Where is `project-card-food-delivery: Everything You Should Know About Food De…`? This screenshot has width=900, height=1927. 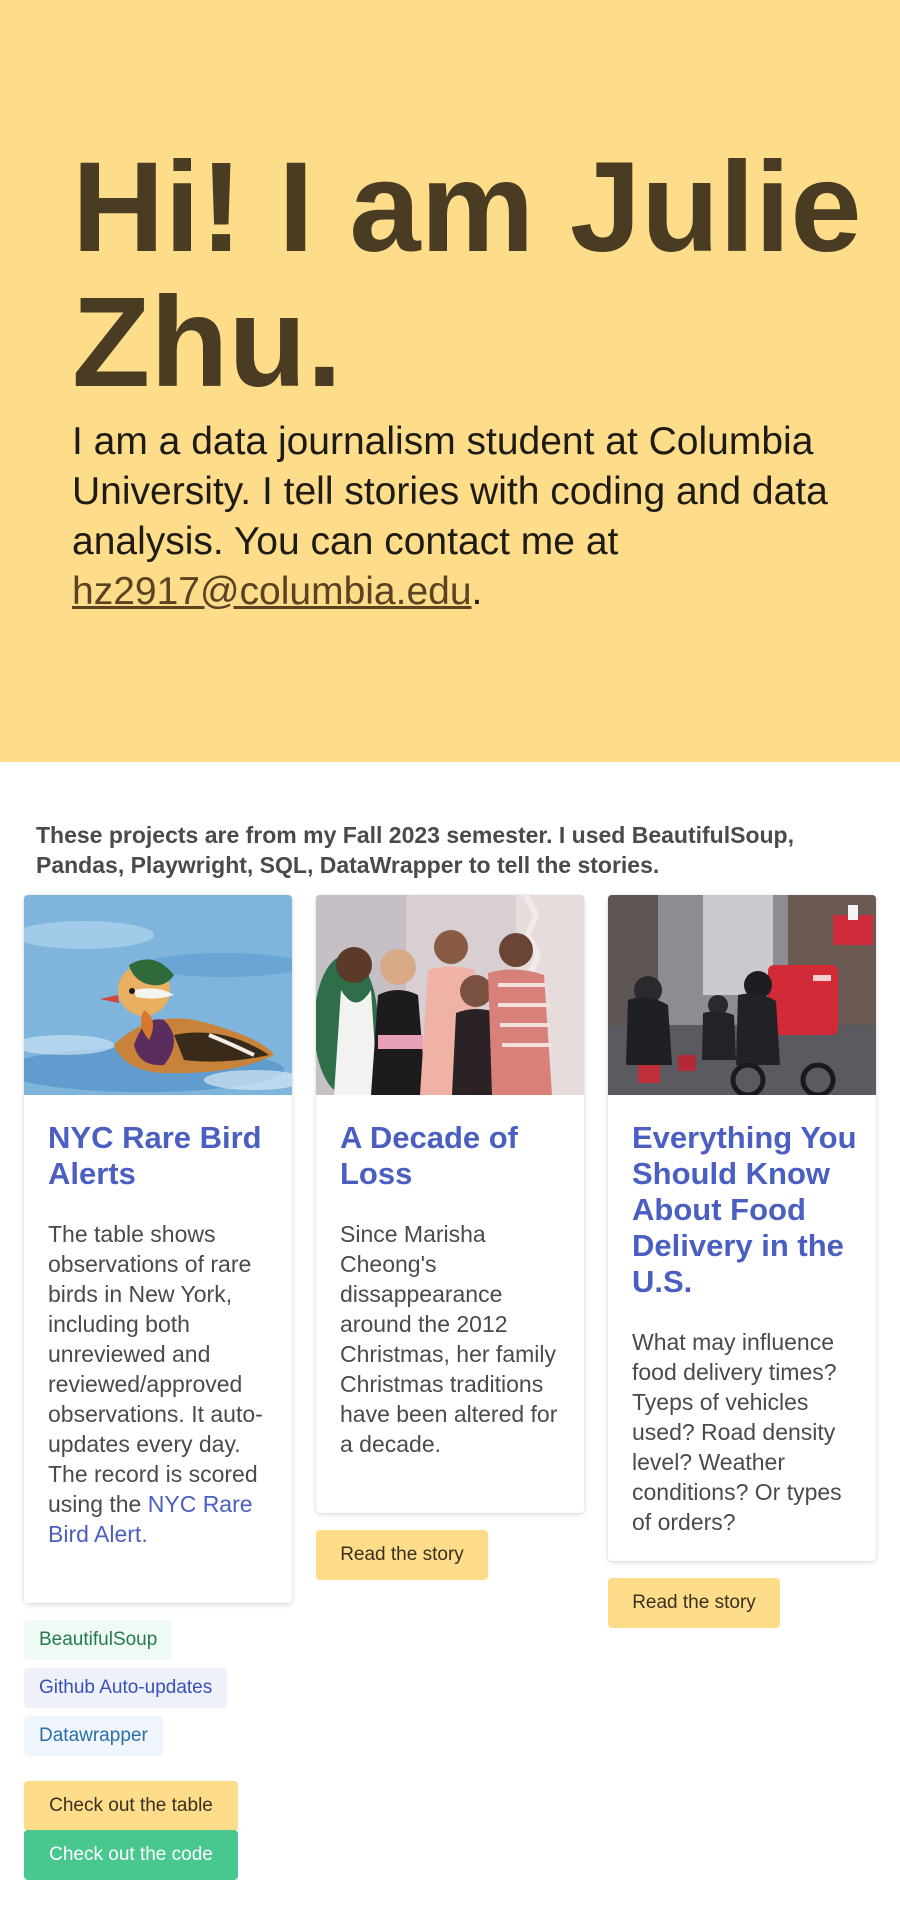
project-card-food-delivery: Everything You Should Know About Food De… is located at coordinates (742, 1228).